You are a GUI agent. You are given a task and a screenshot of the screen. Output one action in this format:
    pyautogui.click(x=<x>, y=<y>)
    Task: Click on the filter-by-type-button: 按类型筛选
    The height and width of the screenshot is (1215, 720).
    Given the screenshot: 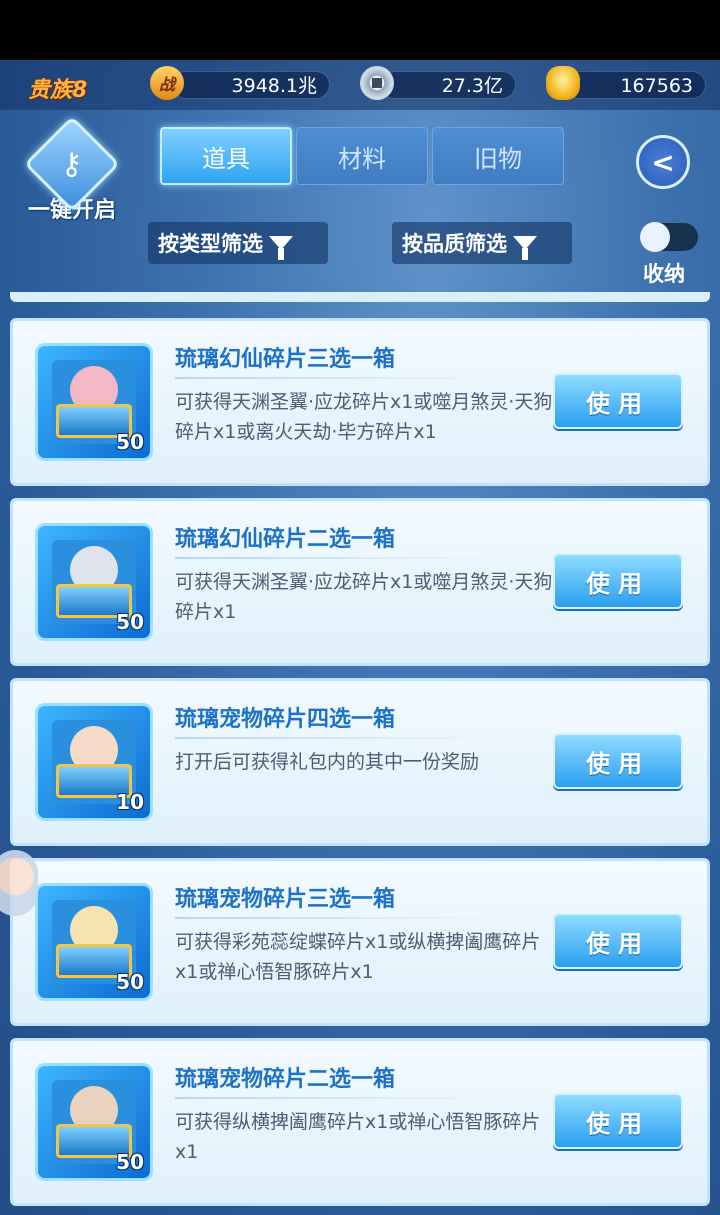 What is the action you would take?
    pyautogui.click(x=238, y=243)
    